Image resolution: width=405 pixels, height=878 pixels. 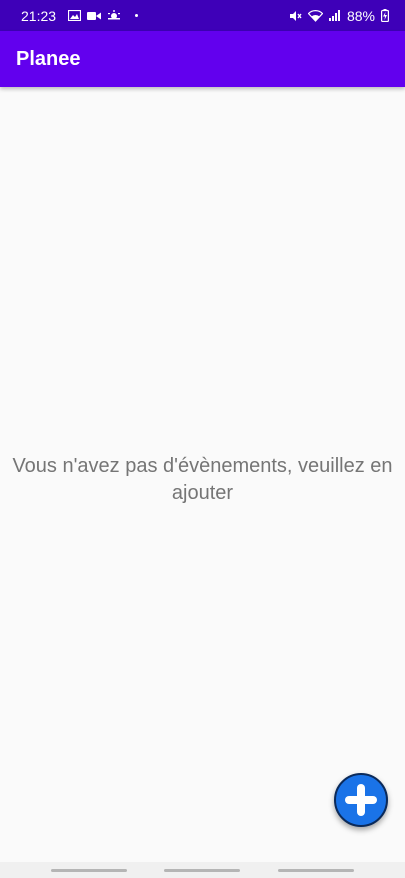 I want to click on status-right: 88%, so click(x=339, y=16).